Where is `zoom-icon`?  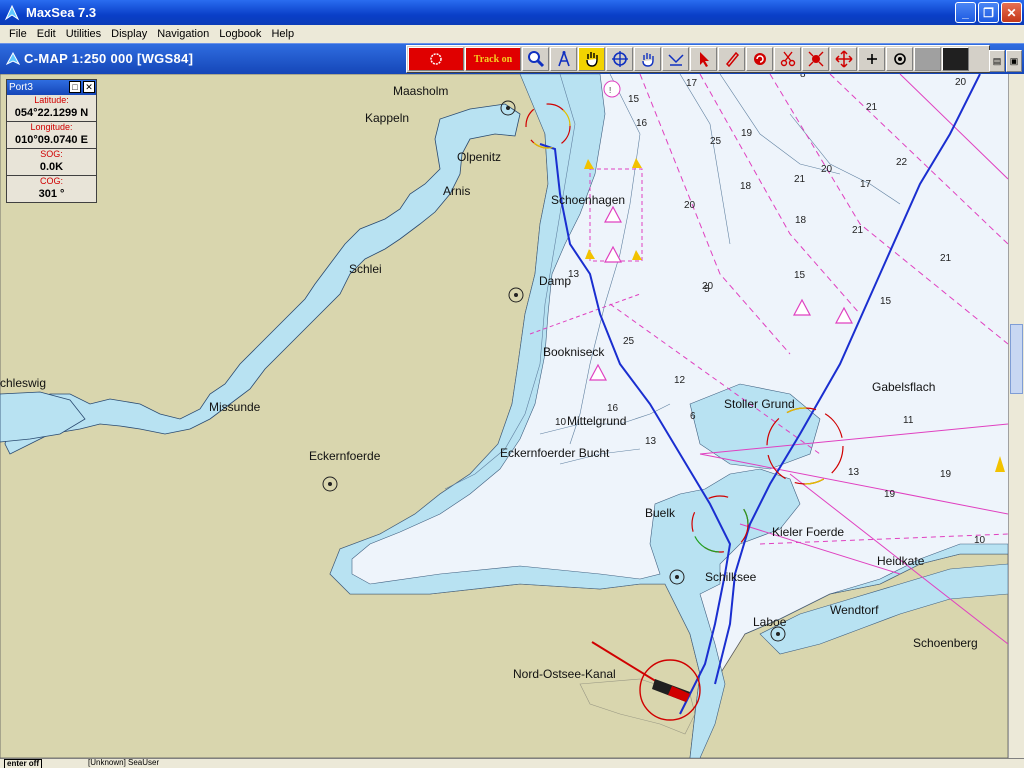 zoom-icon is located at coordinates (535, 59).